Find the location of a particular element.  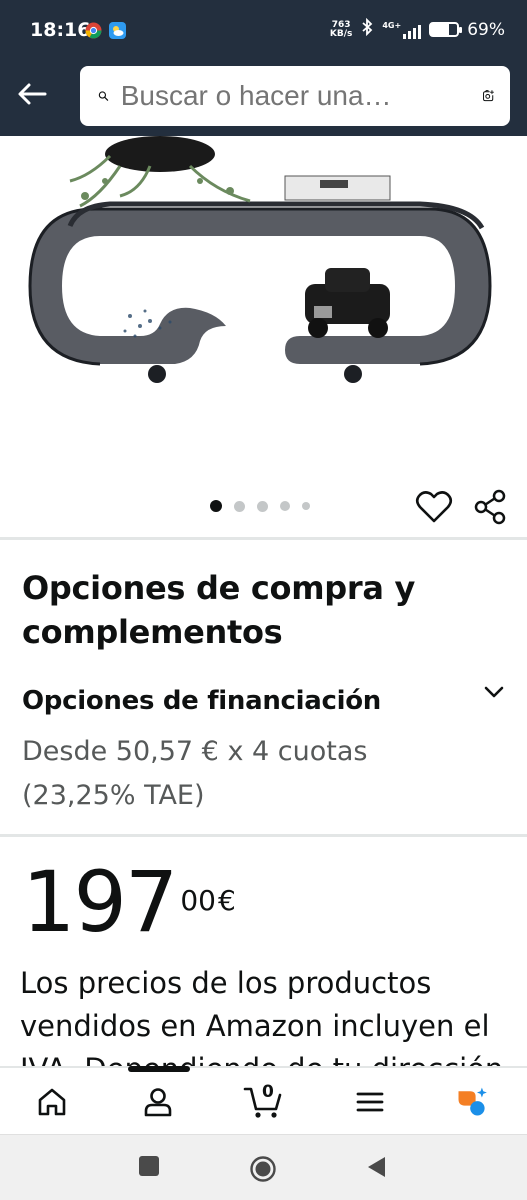

wishlist-button is located at coordinates (434, 507).